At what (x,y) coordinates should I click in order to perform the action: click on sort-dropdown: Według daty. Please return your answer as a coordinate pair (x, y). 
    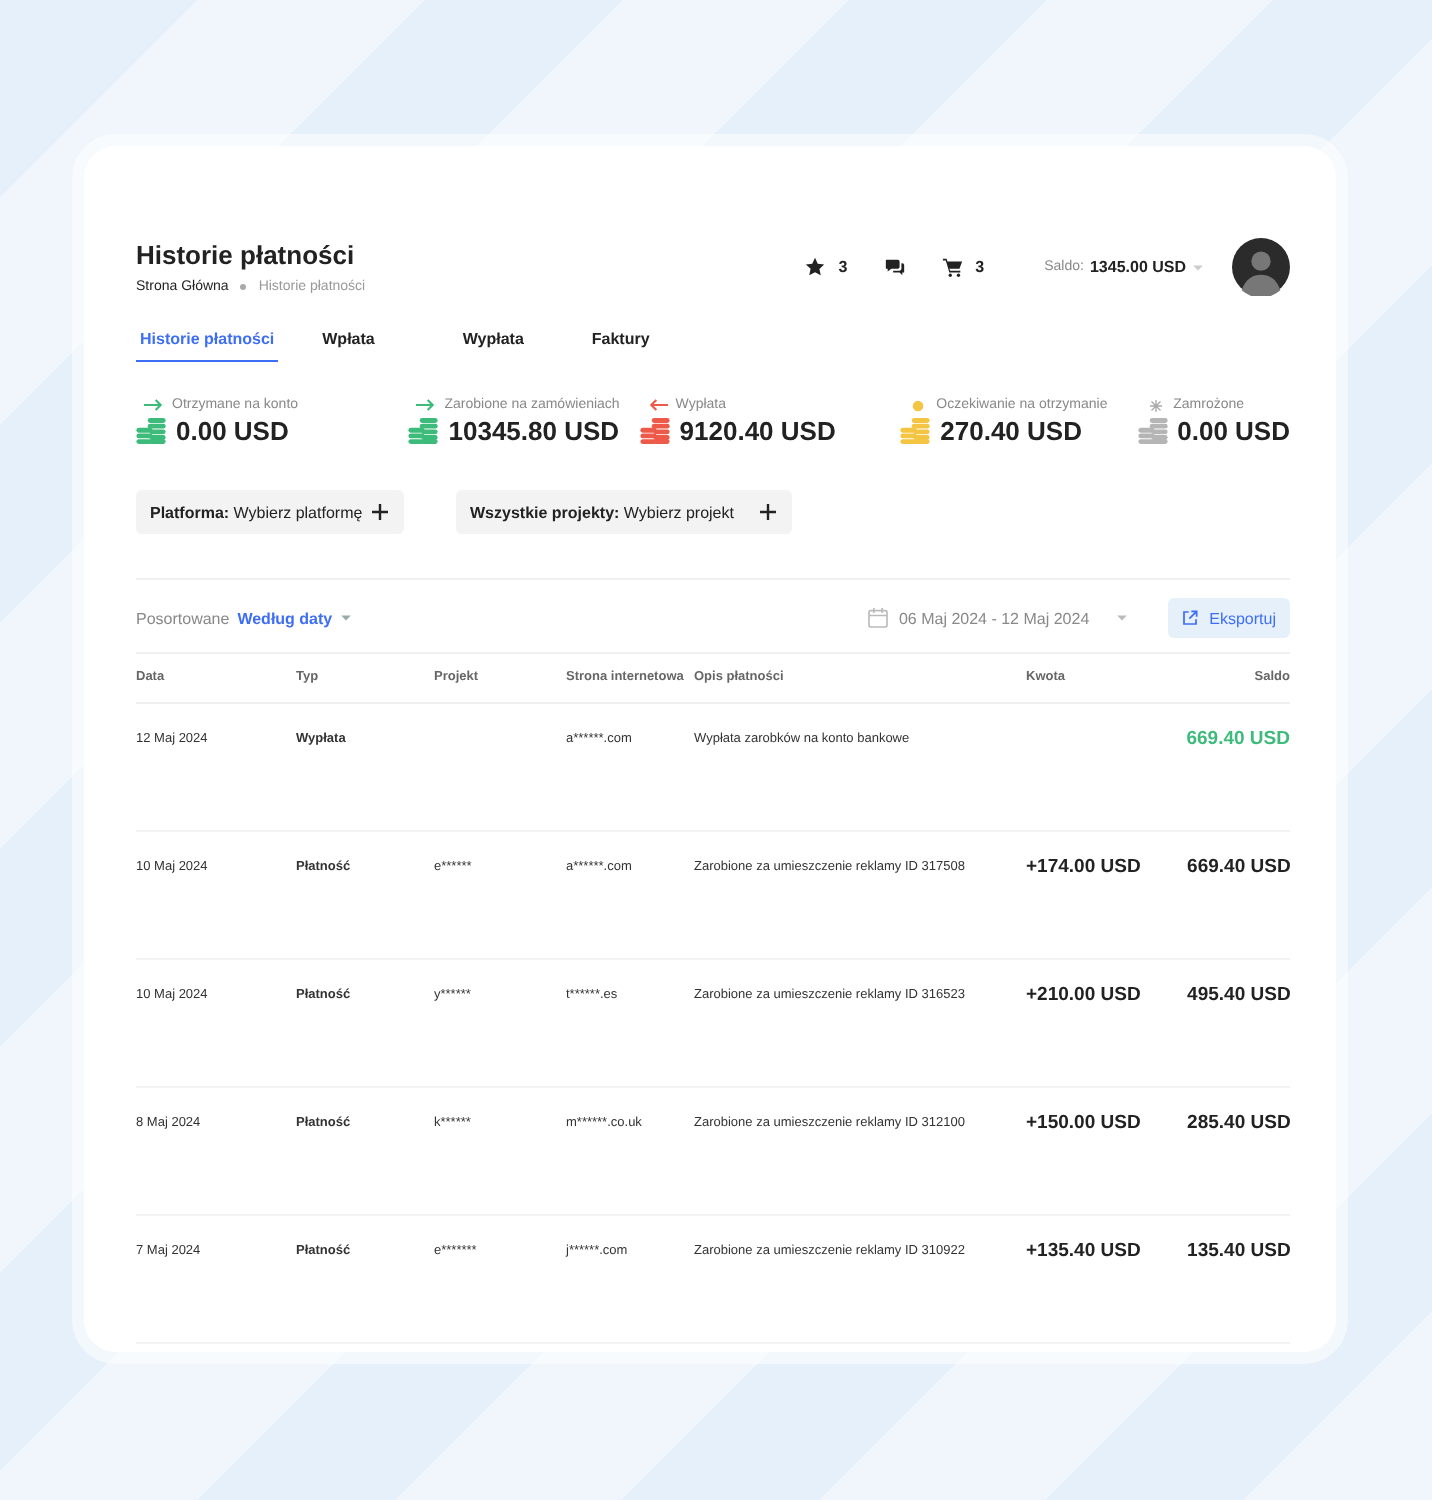
    Looking at the image, I should click on (295, 618).